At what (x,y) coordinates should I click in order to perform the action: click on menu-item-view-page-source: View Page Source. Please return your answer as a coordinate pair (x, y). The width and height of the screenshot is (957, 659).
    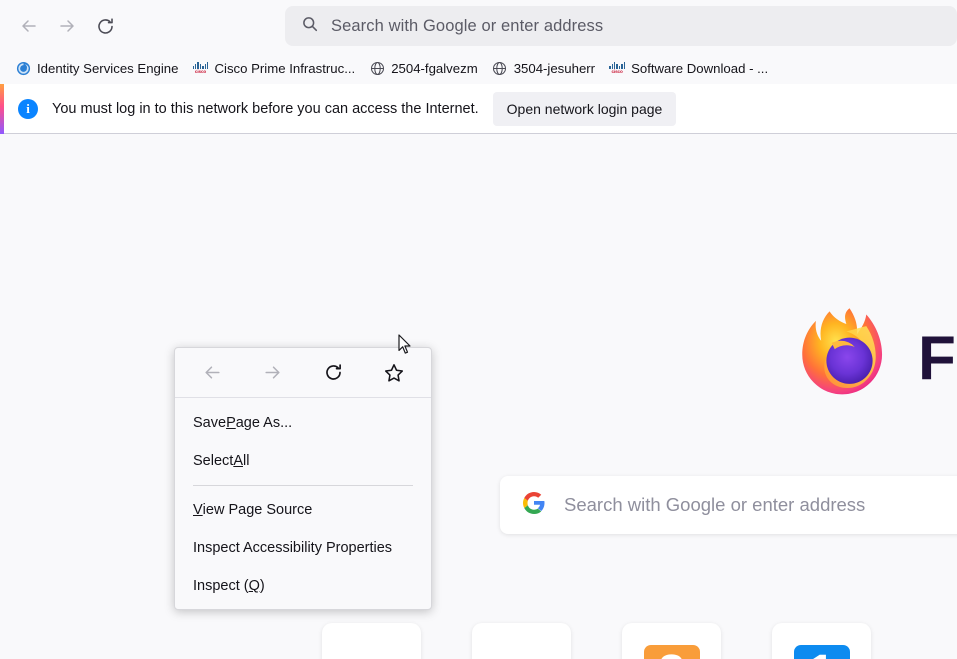
    Looking at the image, I should click on (303, 510).